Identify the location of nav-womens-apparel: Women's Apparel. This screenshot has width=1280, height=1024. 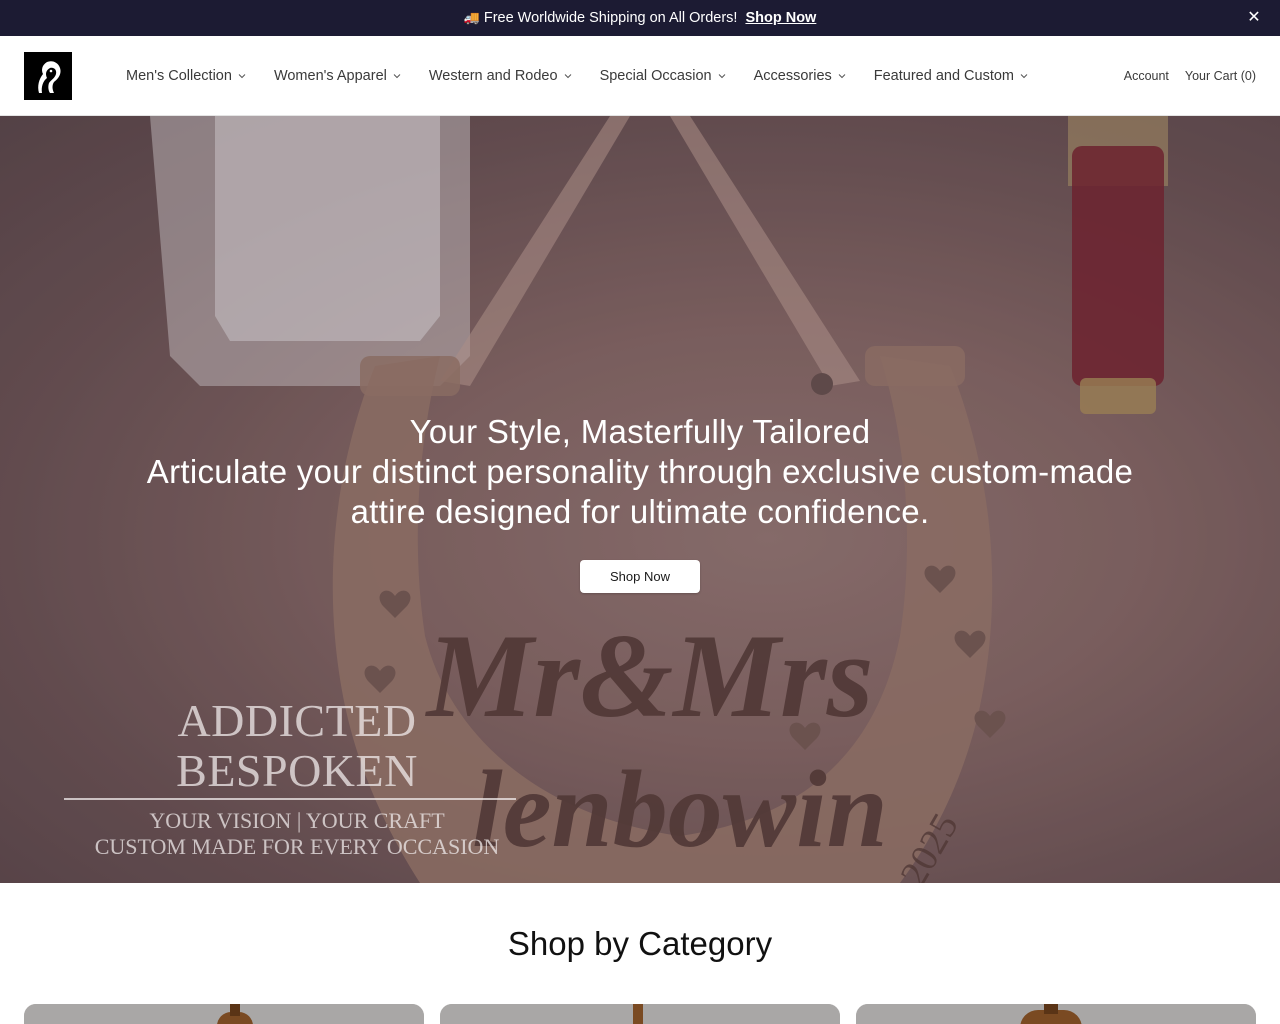
(337, 76).